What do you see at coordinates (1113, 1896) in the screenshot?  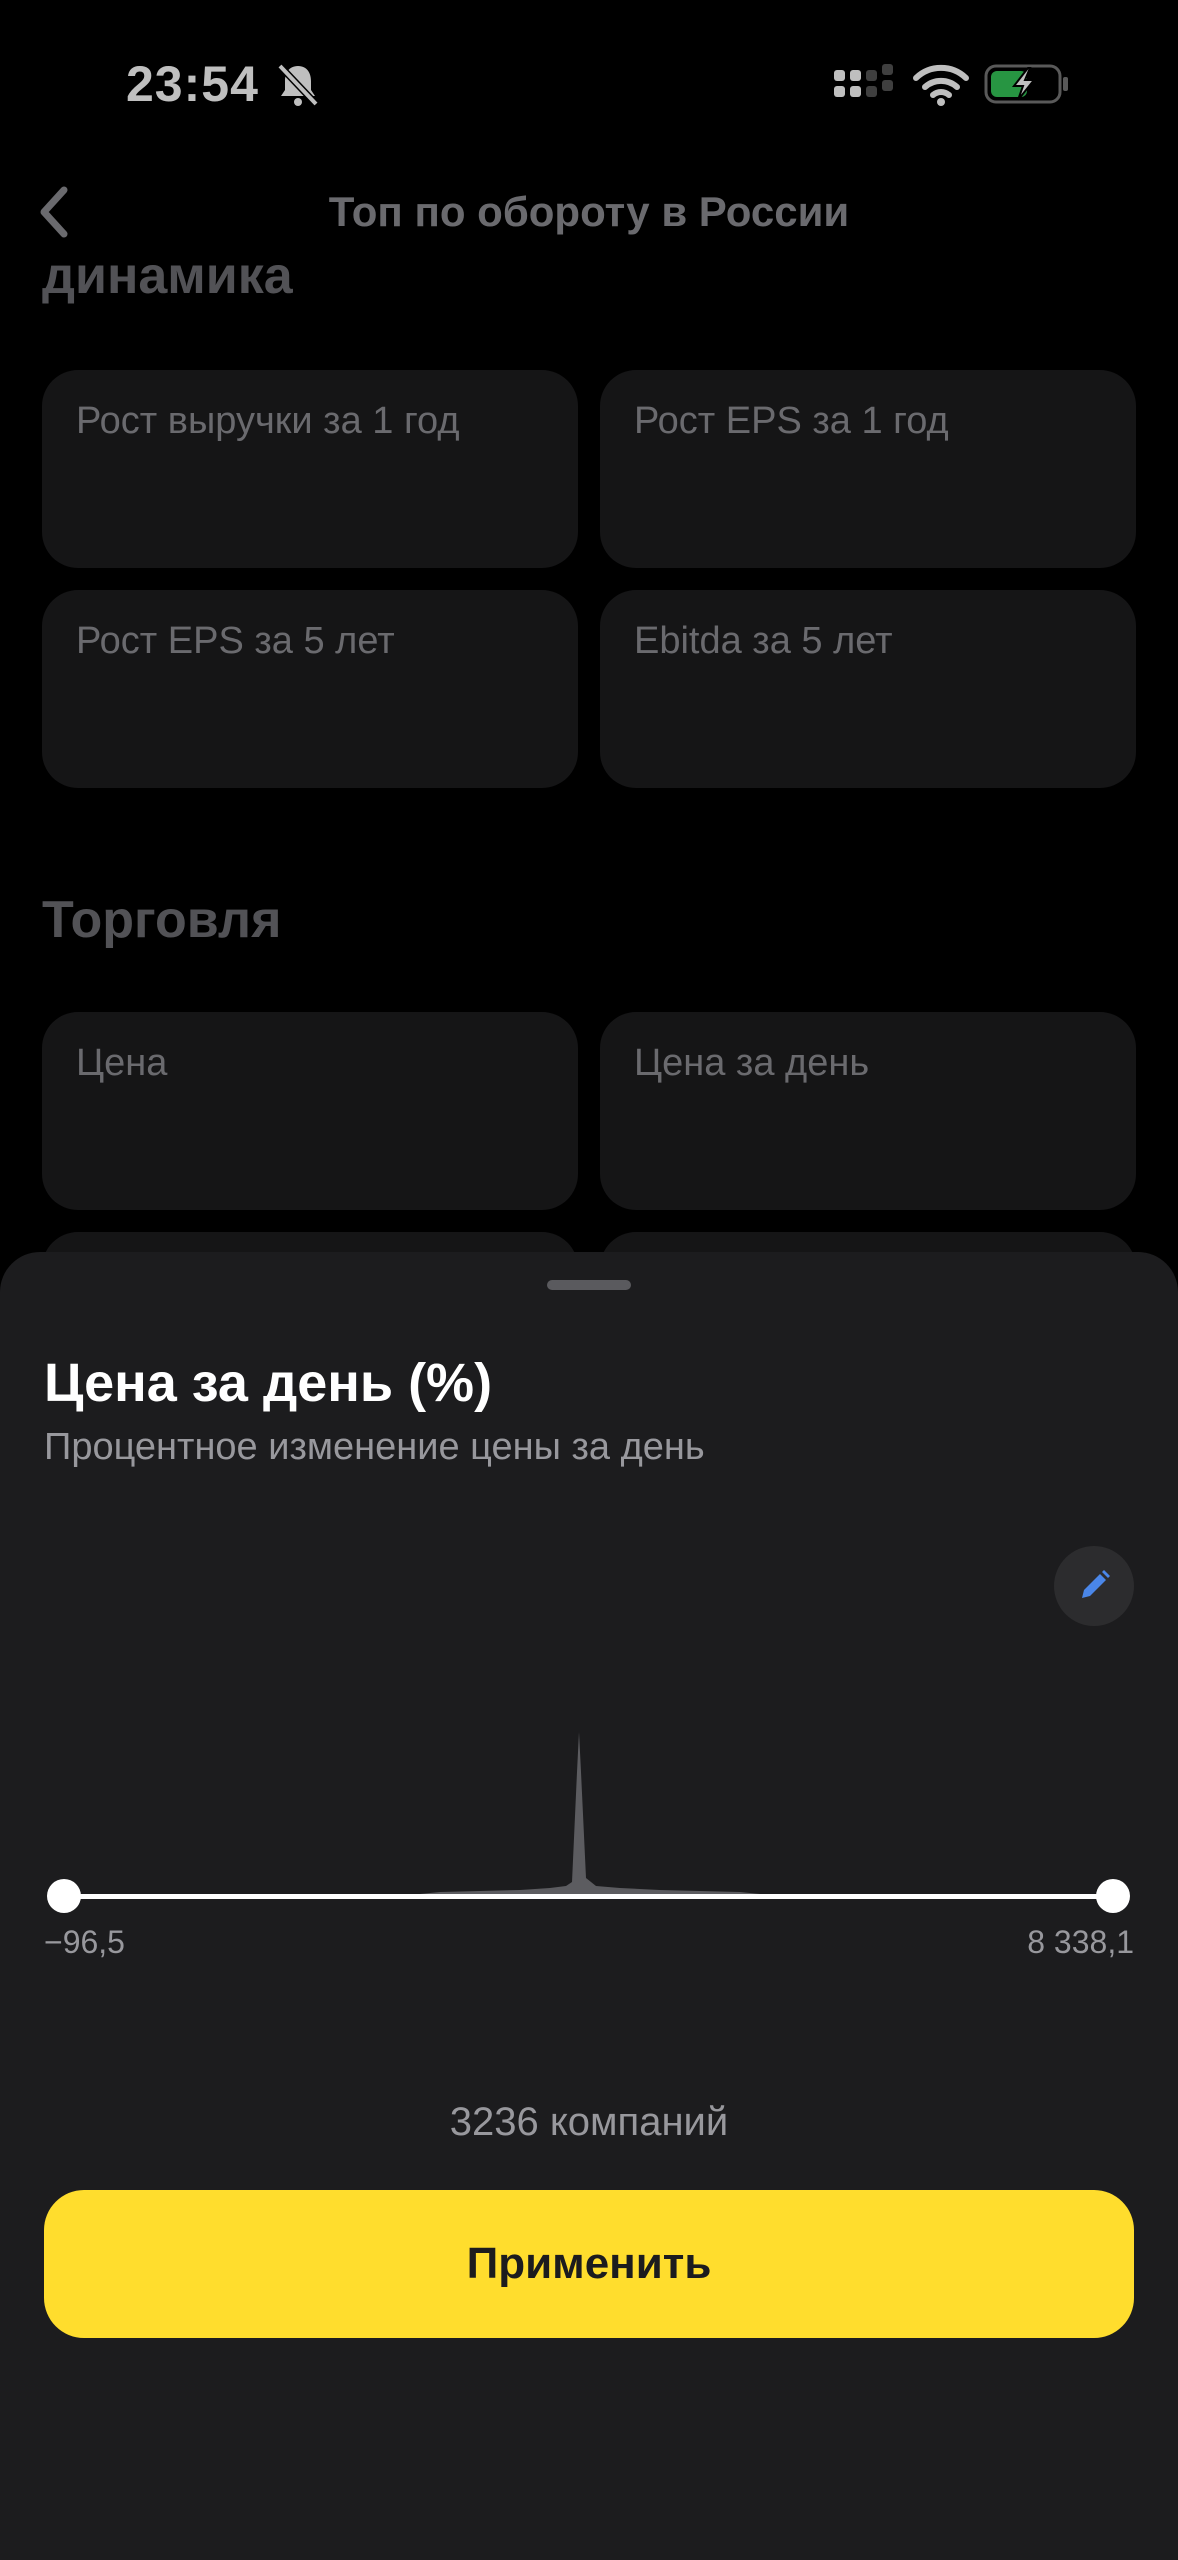 I see `range-max-thumb` at bounding box center [1113, 1896].